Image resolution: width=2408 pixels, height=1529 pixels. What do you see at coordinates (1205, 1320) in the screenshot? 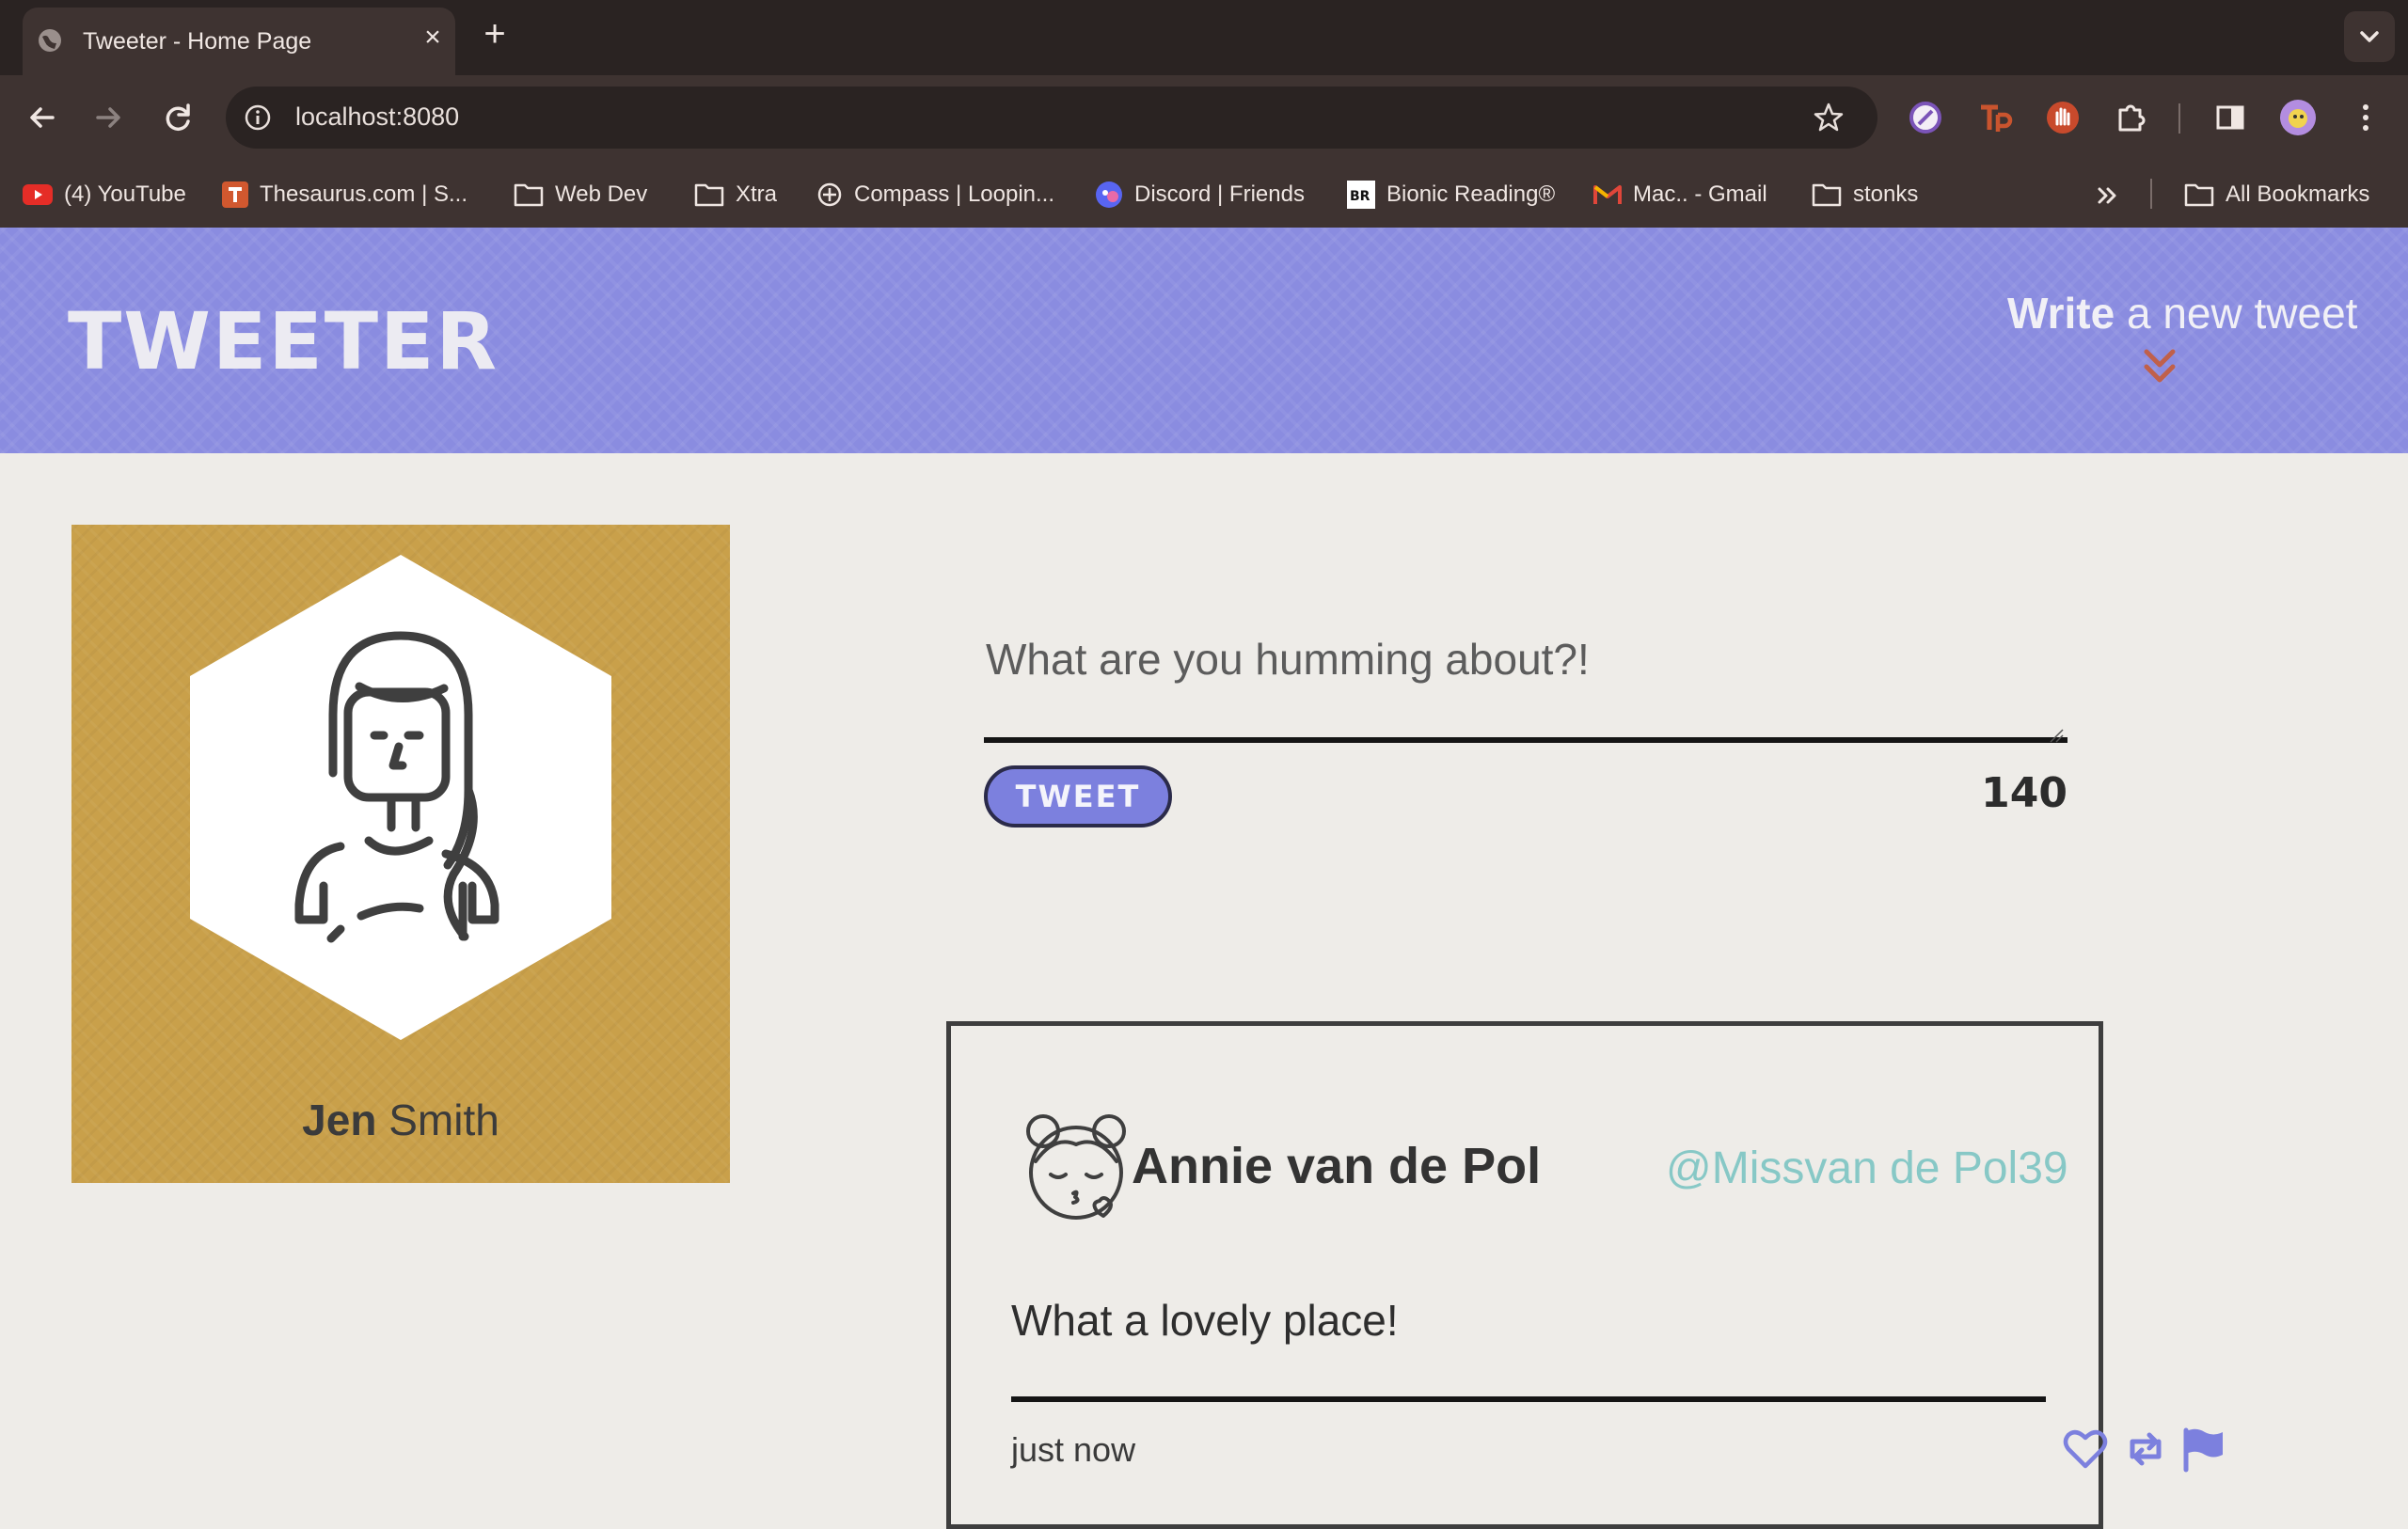
I see `tweet-body: What a lovely place!` at bounding box center [1205, 1320].